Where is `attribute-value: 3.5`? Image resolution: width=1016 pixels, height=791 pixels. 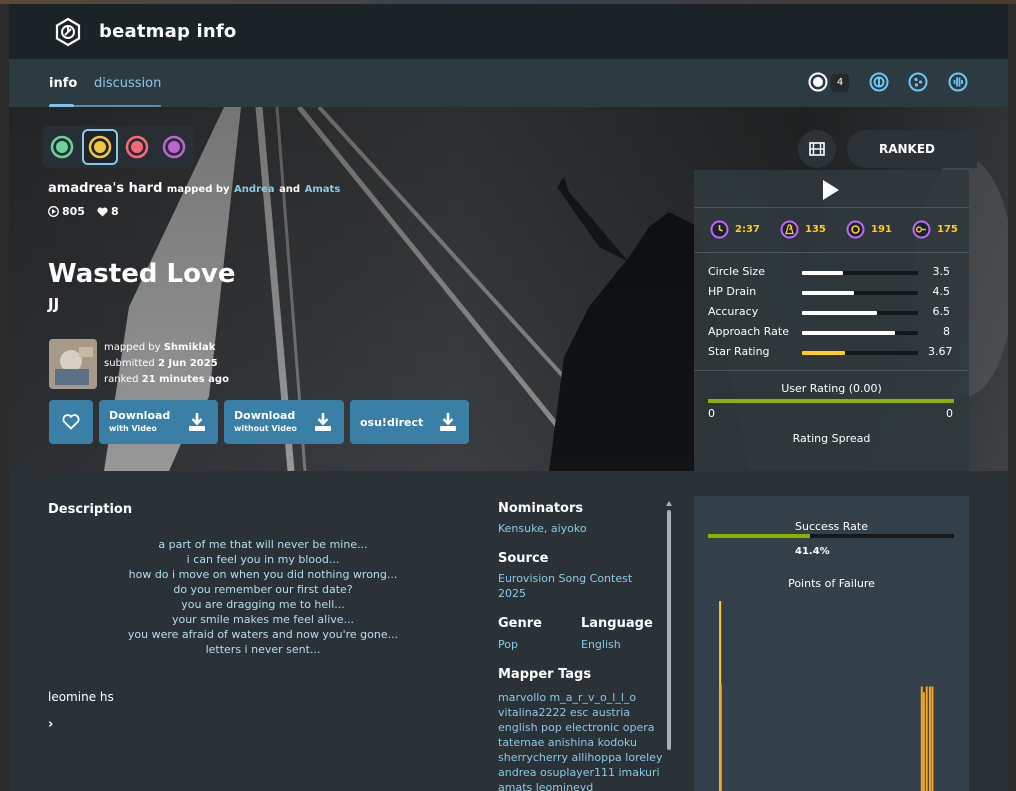
attribute-value: 3.5 is located at coordinates (941, 271).